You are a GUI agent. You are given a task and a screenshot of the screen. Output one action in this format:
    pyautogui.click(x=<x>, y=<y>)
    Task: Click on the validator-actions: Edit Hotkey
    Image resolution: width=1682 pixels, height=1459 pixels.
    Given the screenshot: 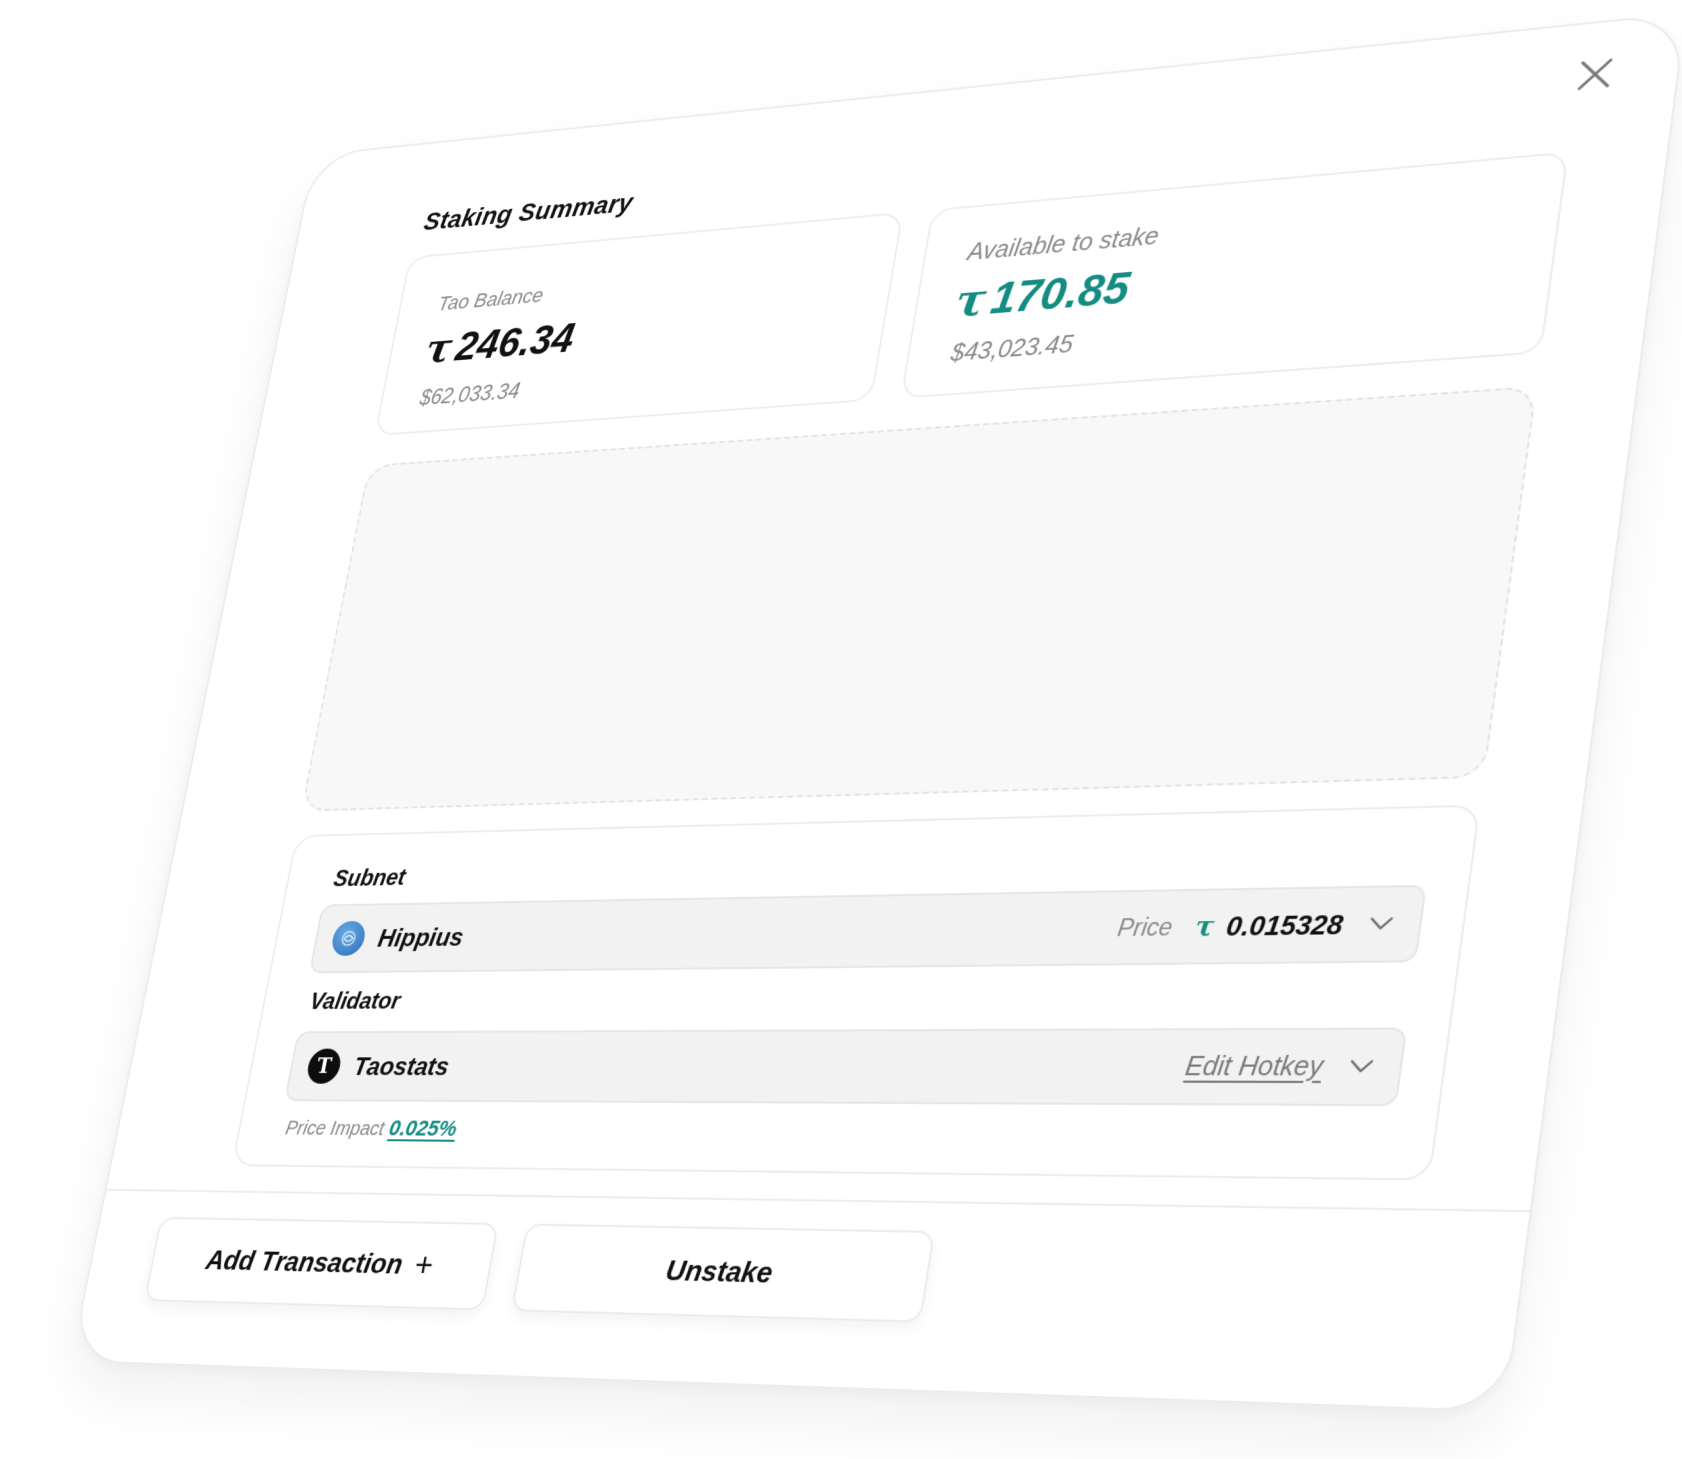 What is the action you would take?
    pyautogui.click(x=1280, y=1067)
    